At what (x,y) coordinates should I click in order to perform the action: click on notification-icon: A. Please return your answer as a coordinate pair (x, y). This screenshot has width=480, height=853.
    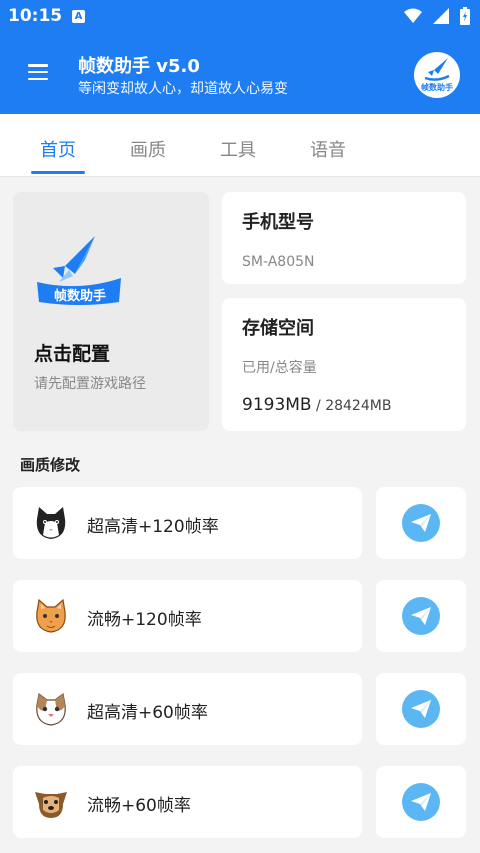
    Looking at the image, I should click on (78, 16).